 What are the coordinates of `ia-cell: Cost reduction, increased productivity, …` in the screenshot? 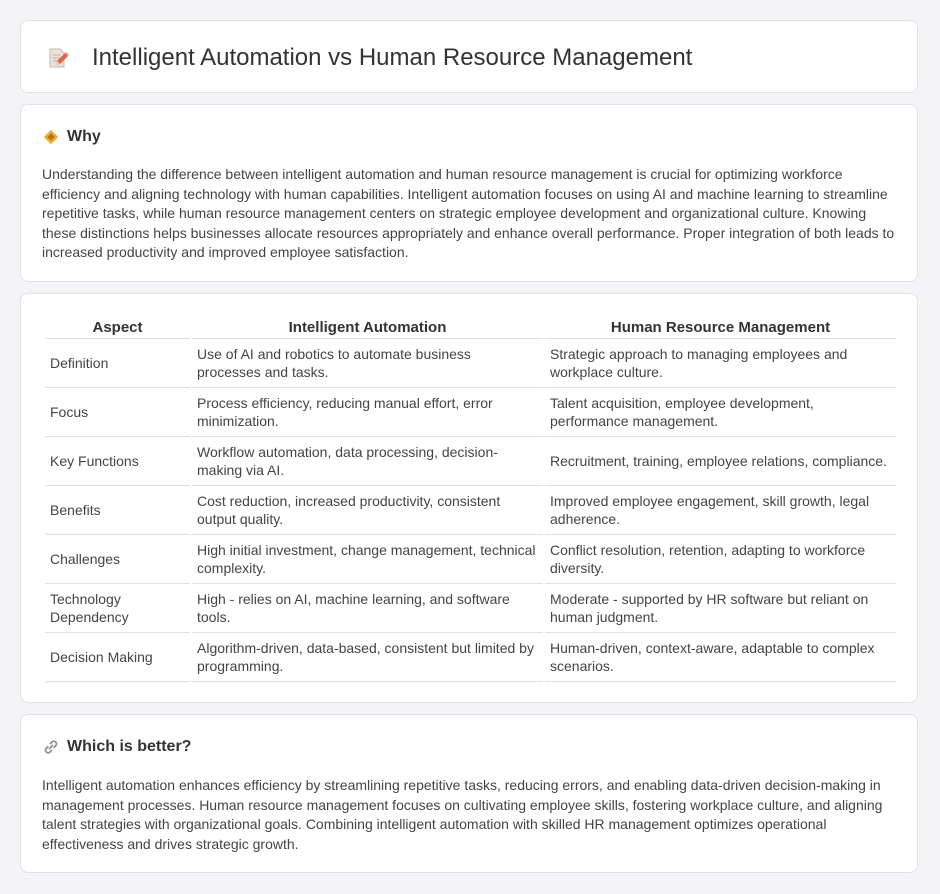 It's located at (367, 510).